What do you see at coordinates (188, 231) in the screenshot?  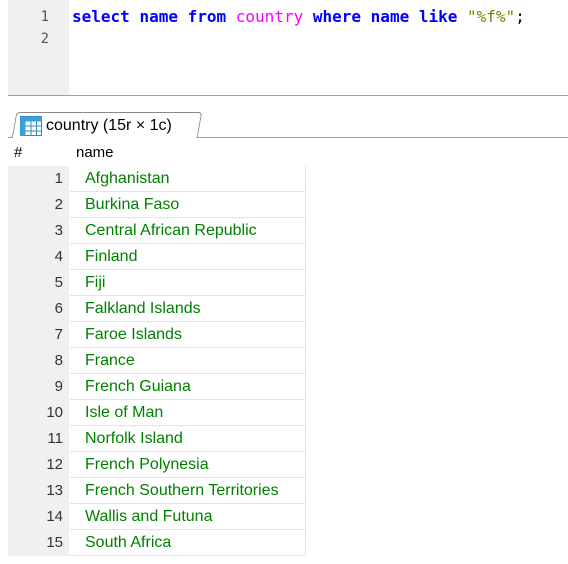 I see `cell-name: Central African Republic` at bounding box center [188, 231].